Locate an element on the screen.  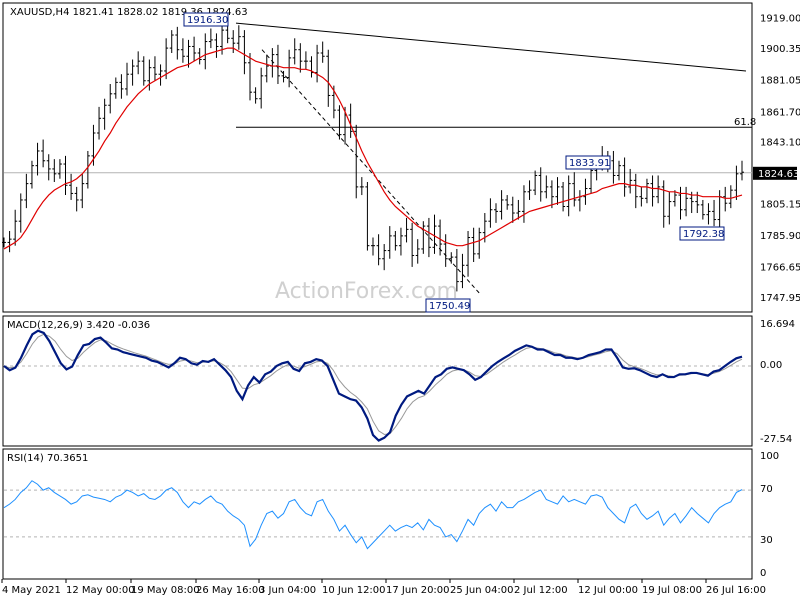
x-tick-label: 26 May 16:00 is located at coordinates (230, 590).